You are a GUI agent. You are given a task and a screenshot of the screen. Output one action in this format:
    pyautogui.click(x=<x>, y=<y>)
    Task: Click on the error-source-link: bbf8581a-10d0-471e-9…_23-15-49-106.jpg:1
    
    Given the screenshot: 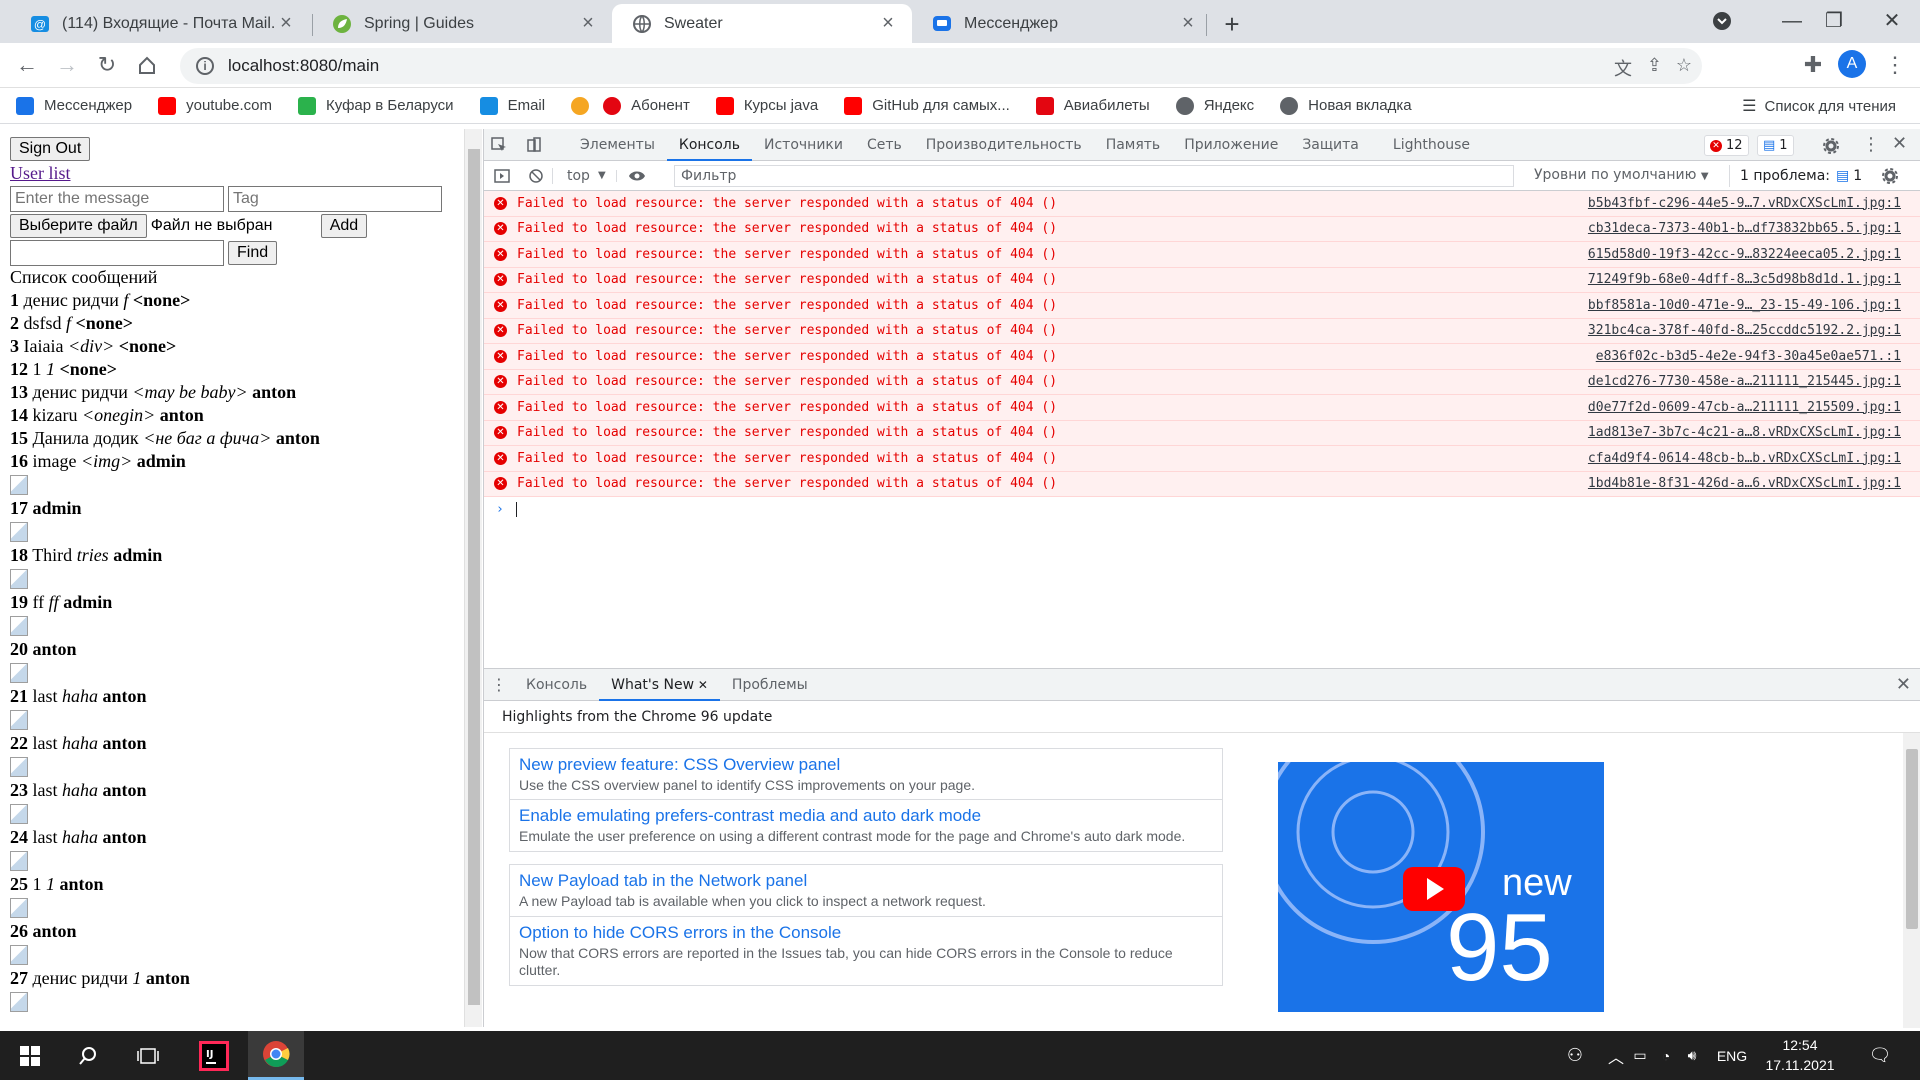 What is the action you would take?
    pyautogui.click(x=1744, y=305)
    